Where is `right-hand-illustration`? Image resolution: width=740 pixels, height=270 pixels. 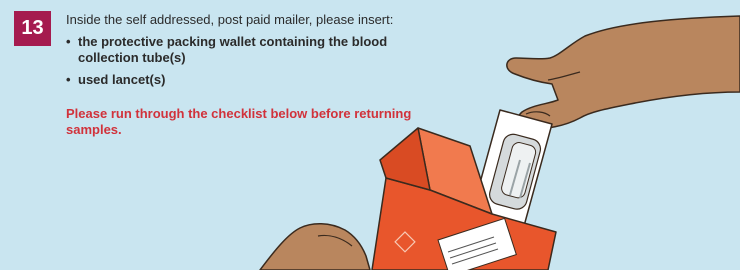
right-hand-illustration is located at coordinates (623, 72).